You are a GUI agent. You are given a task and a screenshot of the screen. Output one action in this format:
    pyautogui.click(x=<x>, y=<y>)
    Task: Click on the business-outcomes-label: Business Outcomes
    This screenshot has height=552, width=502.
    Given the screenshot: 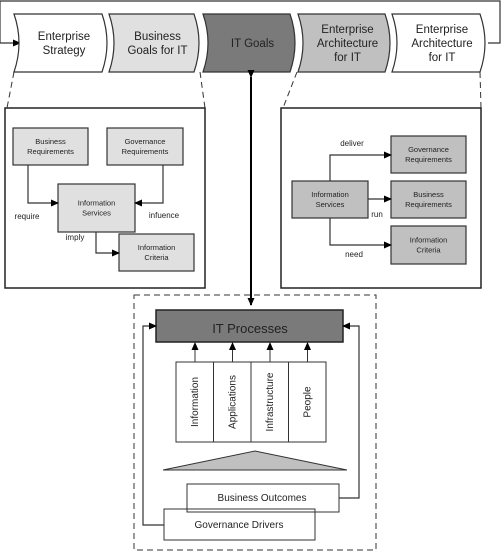 What is the action you would take?
    pyautogui.click(x=262, y=498)
    